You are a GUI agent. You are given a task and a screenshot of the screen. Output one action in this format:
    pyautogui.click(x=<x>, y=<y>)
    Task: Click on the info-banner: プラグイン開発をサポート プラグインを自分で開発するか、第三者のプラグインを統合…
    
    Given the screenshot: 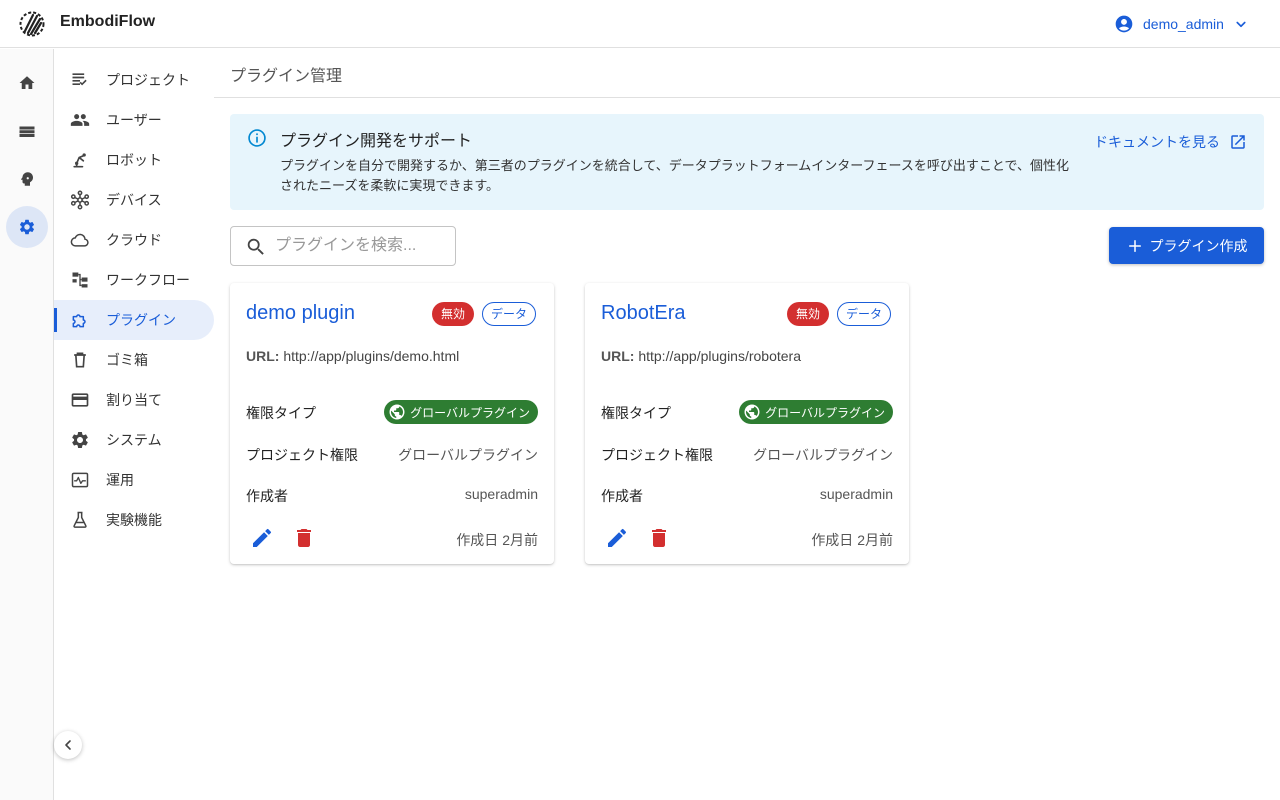 What is the action you would take?
    pyautogui.click(x=747, y=162)
    